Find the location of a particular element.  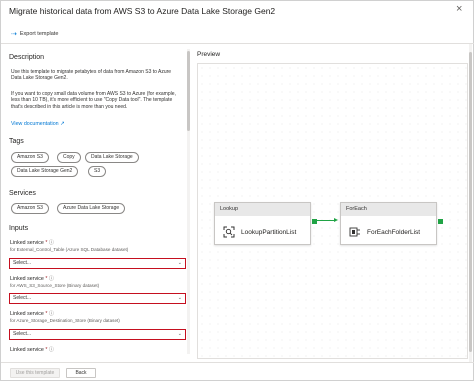

activity-foreach: ForEach ForEachFolderList is located at coordinates (391, 223).